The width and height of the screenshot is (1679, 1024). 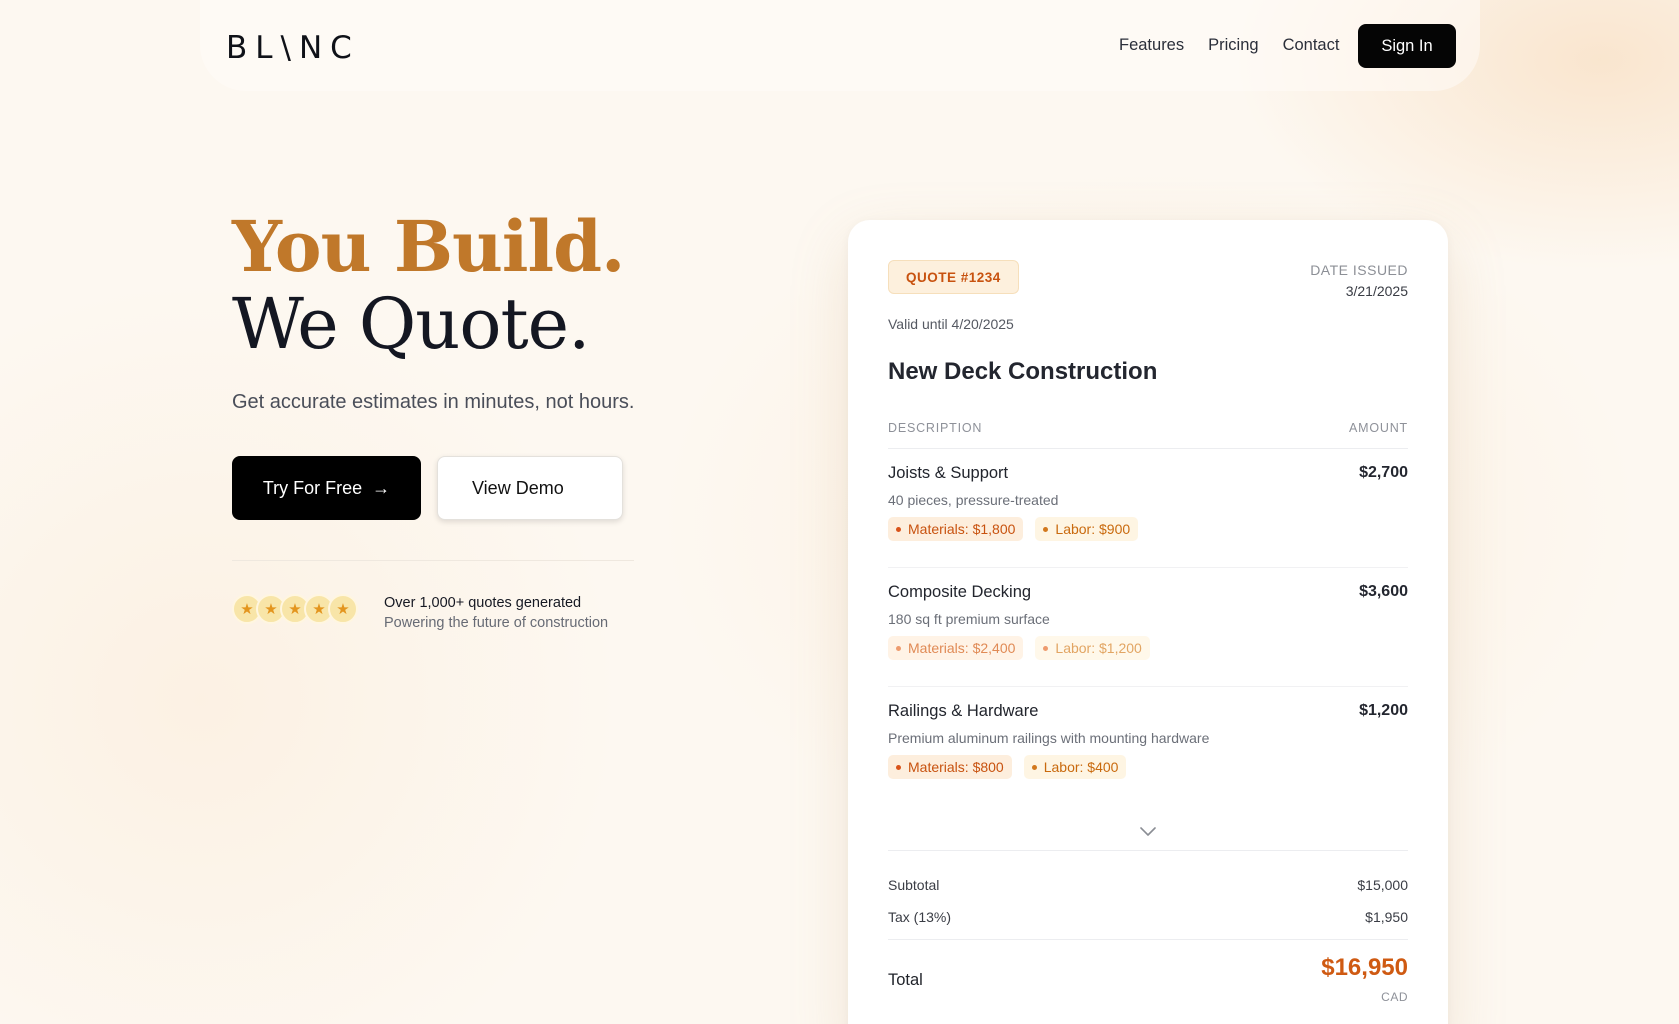 What do you see at coordinates (969, 619) in the screenshot?
I see `line-item-detail: 180 sq ft premium surface` at bounding box center [969, 619].